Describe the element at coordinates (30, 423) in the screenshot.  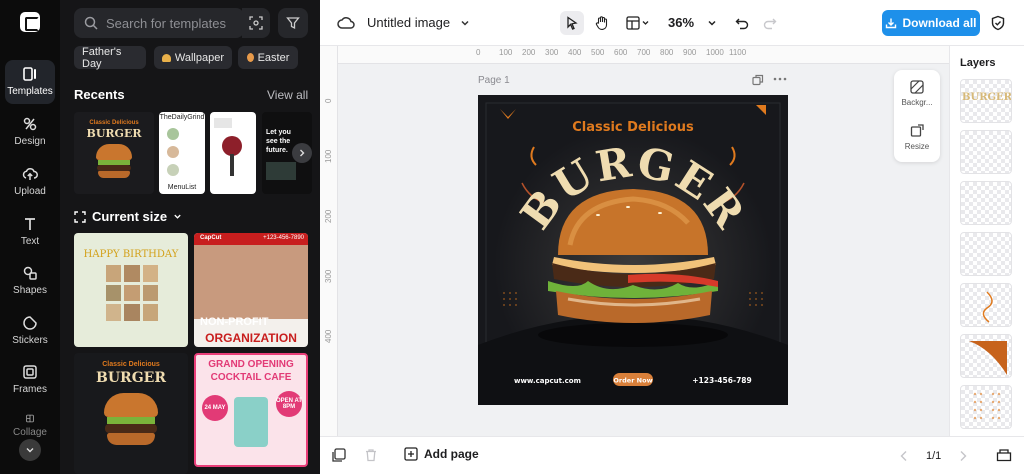
I see `sidebar-item-collage: Collage` at that location.